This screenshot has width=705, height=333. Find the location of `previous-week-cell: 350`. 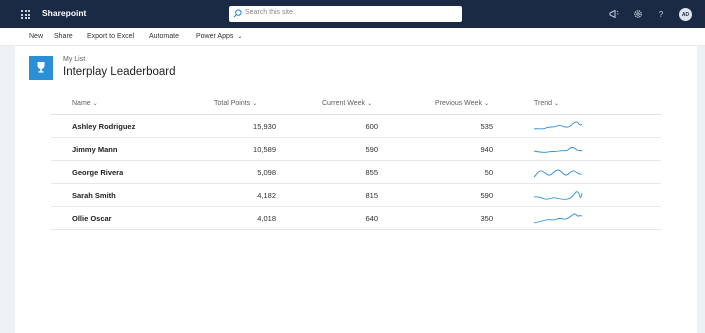

previous-week-cell: 350 is located at coordinates (486, 218).